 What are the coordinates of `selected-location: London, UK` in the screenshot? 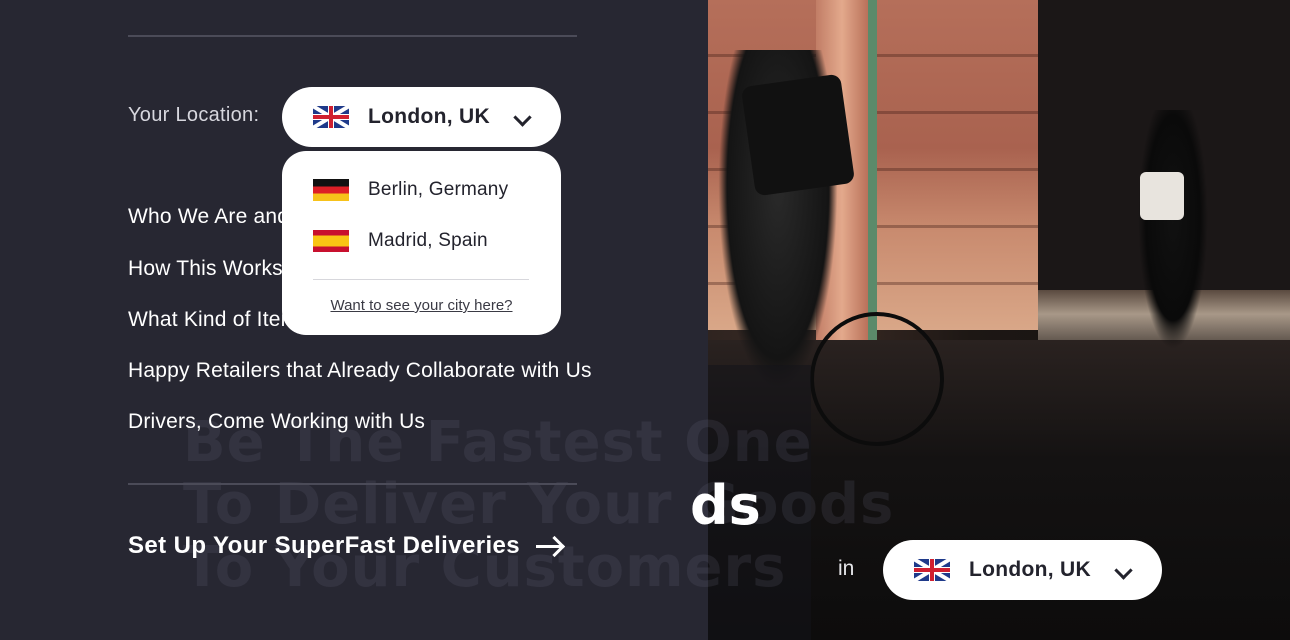 It's located at (429, 116).